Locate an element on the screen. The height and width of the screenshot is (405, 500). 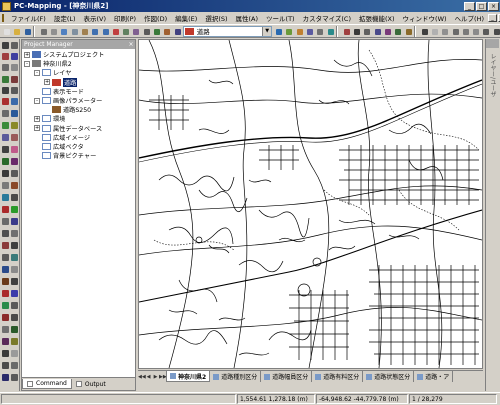
paste-icon is located at coordinates (84, 31).